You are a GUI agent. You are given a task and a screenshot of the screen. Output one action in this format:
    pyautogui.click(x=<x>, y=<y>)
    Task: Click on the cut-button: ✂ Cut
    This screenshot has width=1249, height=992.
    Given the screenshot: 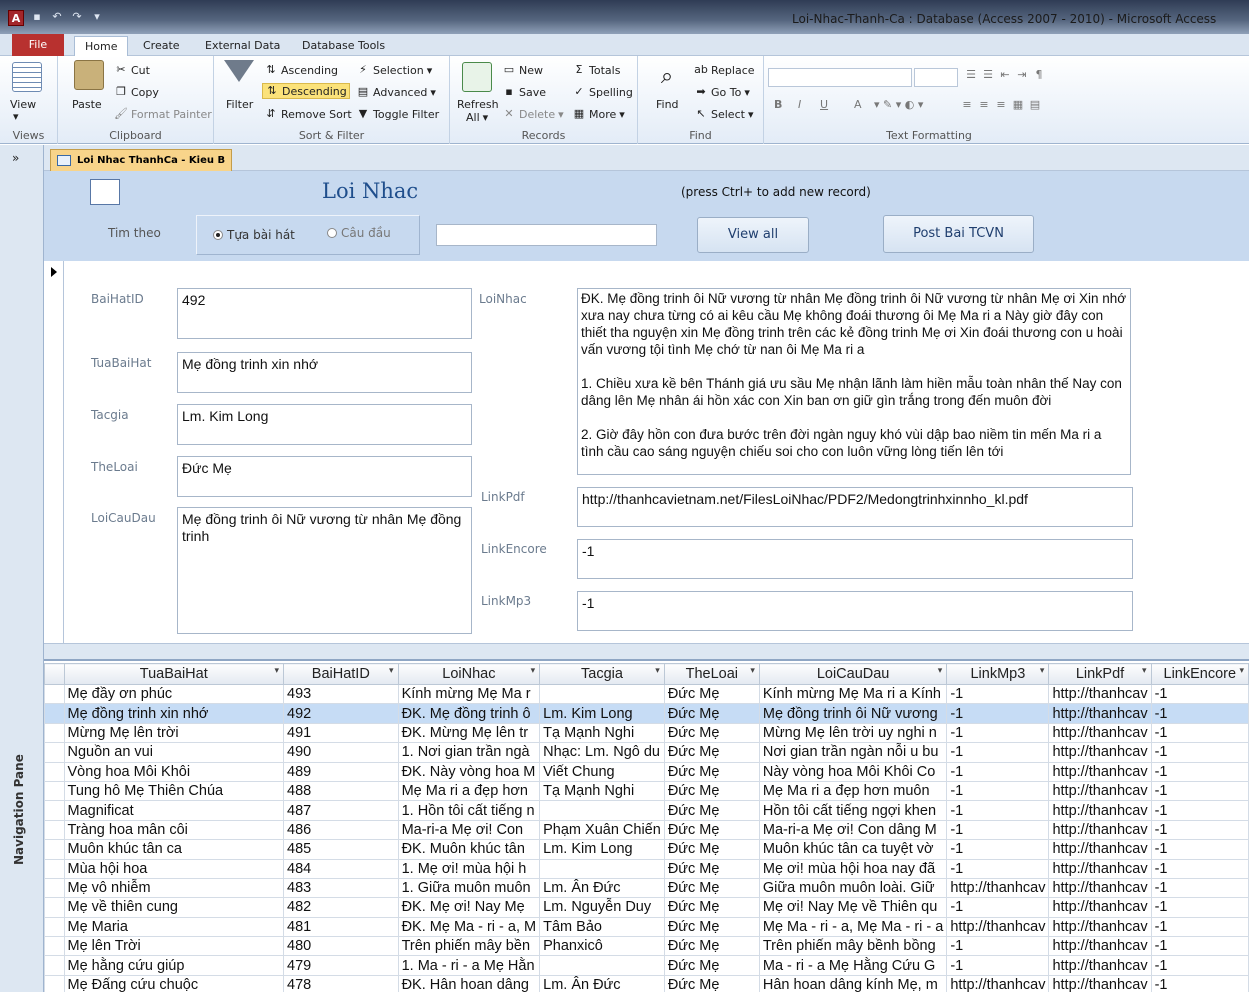 What is the action you would take?
    pyautogui.click(x=132, y=70)
    